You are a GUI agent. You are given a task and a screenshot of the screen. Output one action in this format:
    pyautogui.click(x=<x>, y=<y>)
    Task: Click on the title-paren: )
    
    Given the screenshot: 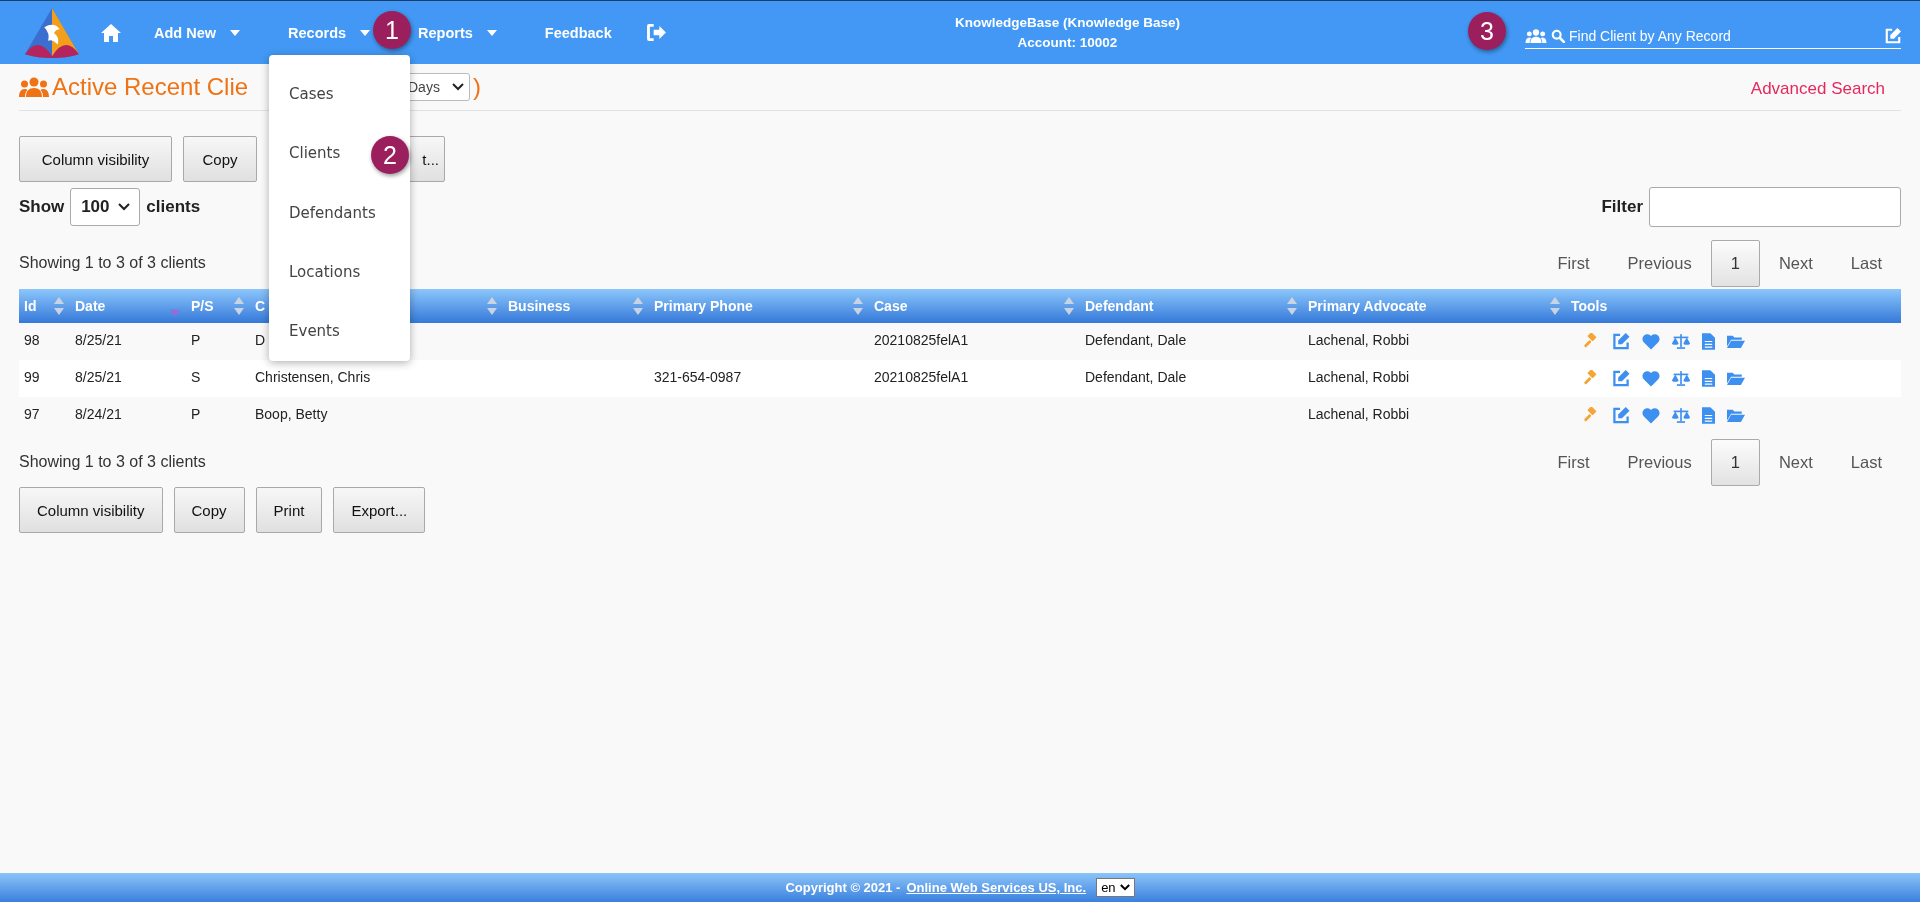 What is the action you would take?
    pyautogui.click(x=477, y=87)
    